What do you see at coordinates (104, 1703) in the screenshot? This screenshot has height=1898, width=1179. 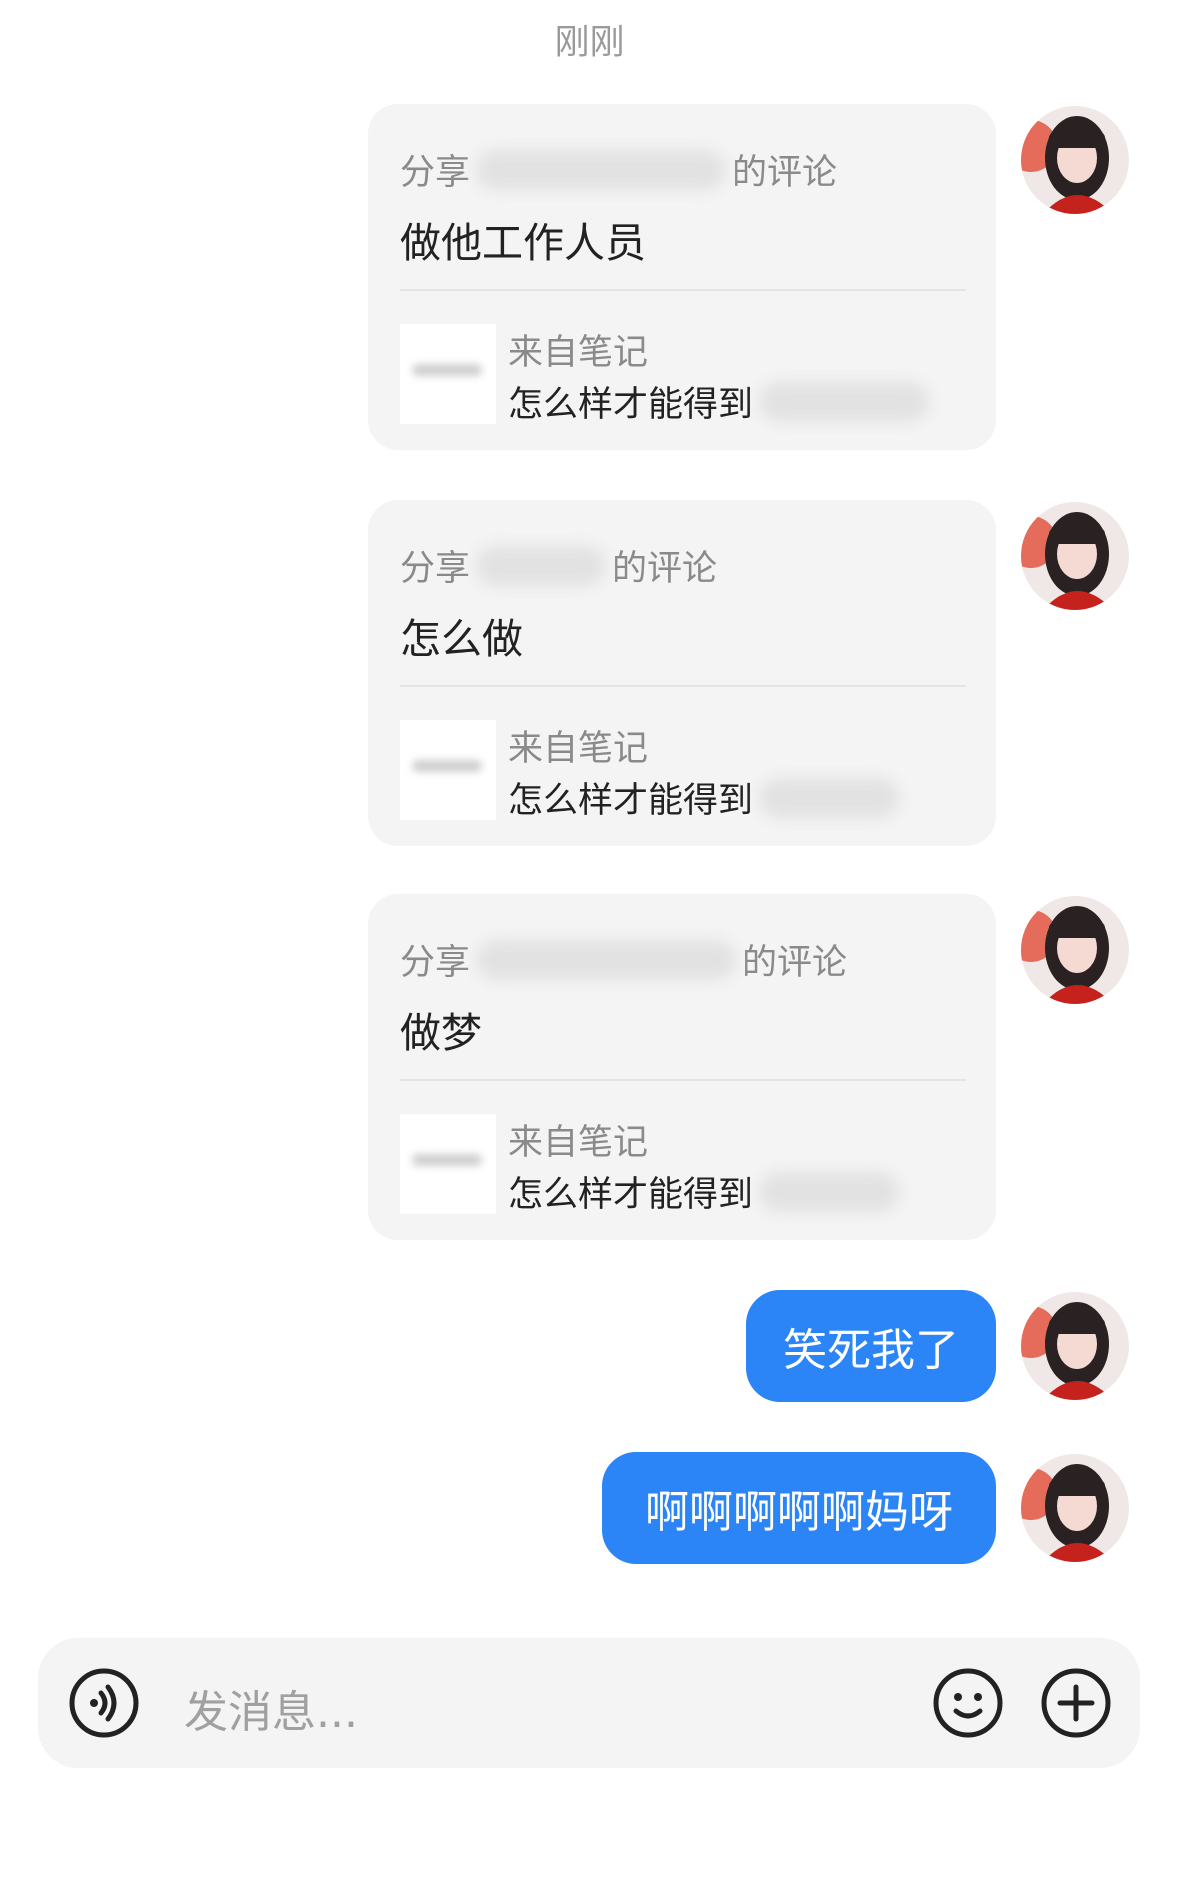 I see `voice-icon` at bounding box center [104, 1703].